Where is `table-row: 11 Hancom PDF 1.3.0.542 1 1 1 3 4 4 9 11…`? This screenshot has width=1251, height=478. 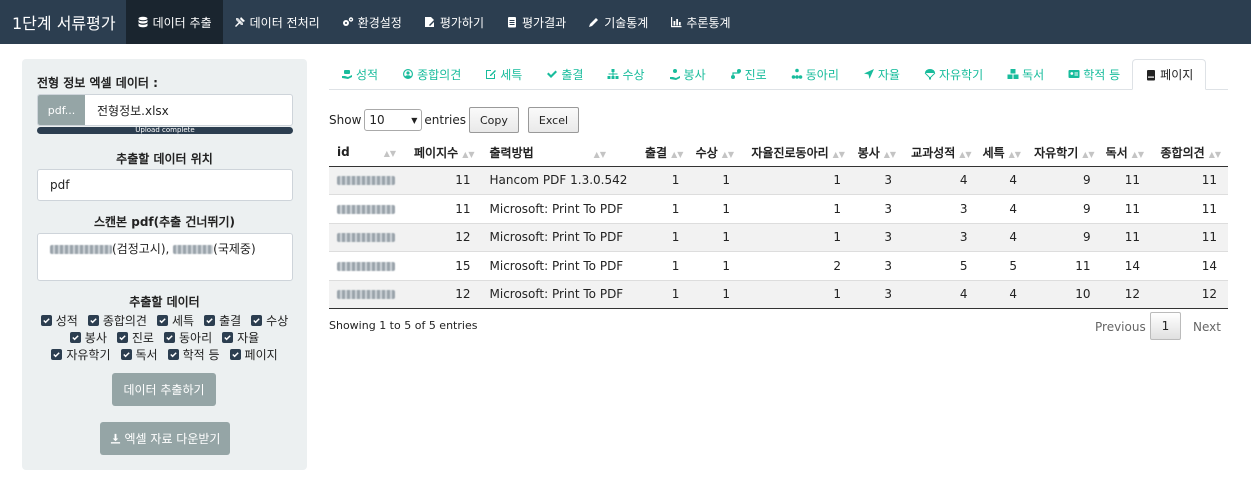 table-row: 11 Hancom PDF 1.3.0.542 1 1 1 3 4 4 9 11… is located at coordinates (778, 180).